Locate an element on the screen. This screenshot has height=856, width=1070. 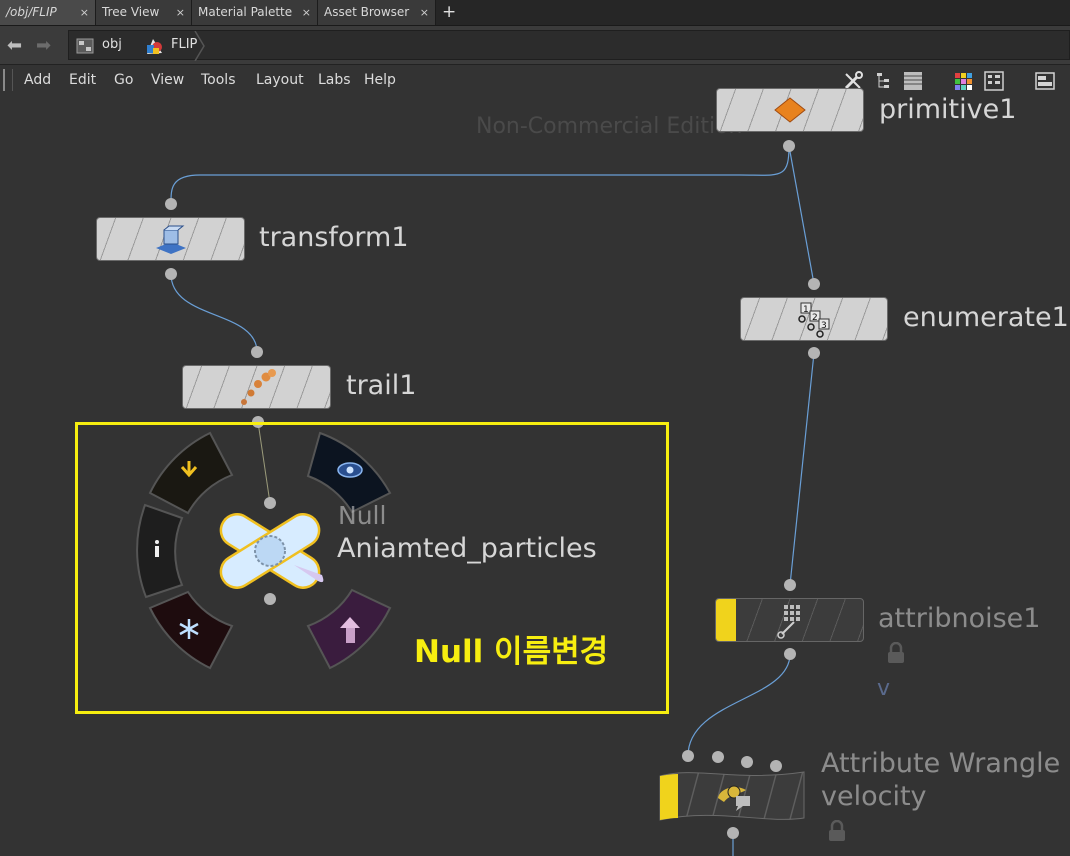
node-label-attribnoise1: attribnoise1 is located at coordinates (959, 618).